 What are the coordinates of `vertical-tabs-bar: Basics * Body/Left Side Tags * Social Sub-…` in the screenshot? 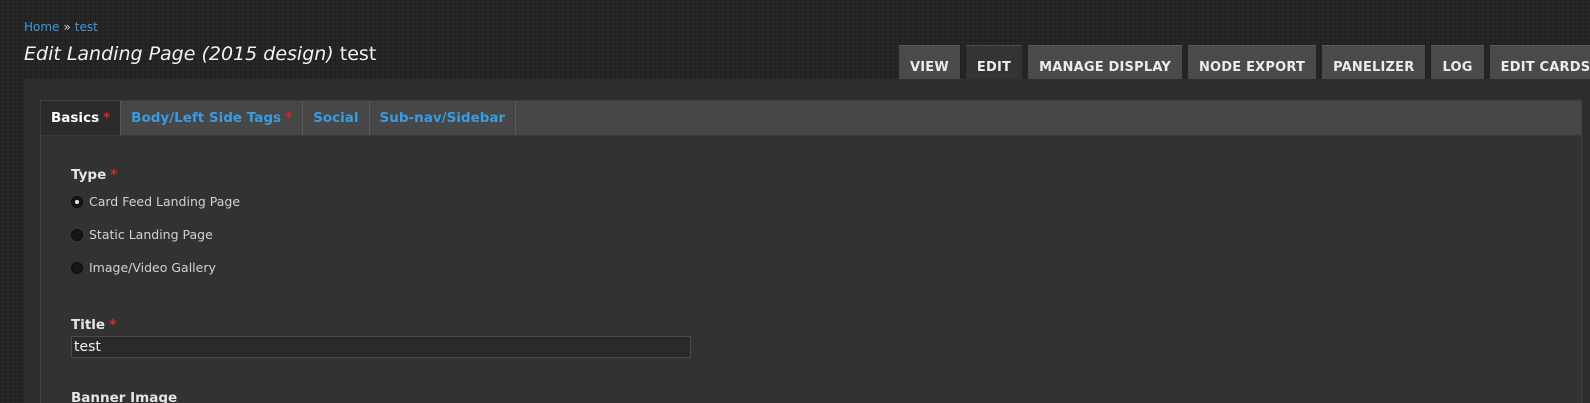 It's located at (811, 118).